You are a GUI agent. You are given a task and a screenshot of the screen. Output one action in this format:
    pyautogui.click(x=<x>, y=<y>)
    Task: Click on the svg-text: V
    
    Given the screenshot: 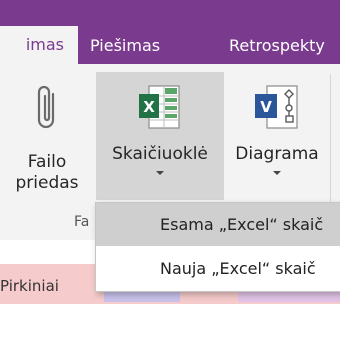 What is the action you would take?
    pyautogui.click(x=266, y=107)
    